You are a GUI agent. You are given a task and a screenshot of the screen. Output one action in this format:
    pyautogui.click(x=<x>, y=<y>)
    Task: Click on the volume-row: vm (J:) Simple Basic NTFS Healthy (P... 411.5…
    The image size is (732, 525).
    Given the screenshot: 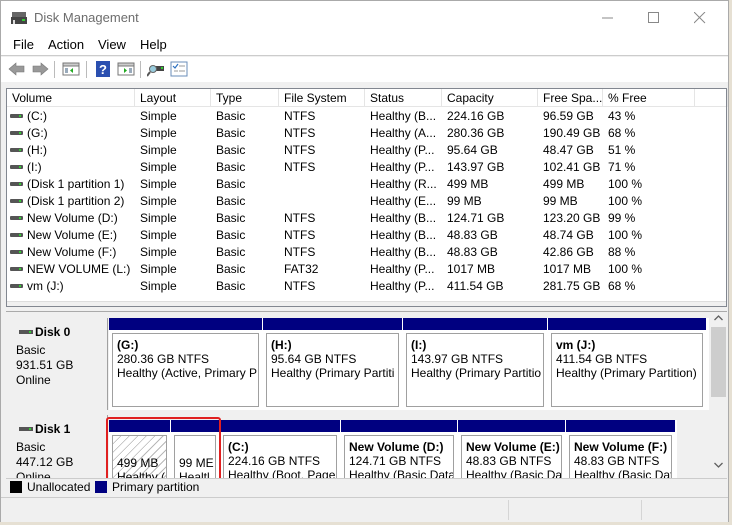 What is the action you would take?
    pyautogui.click(x=366, y=286)
    